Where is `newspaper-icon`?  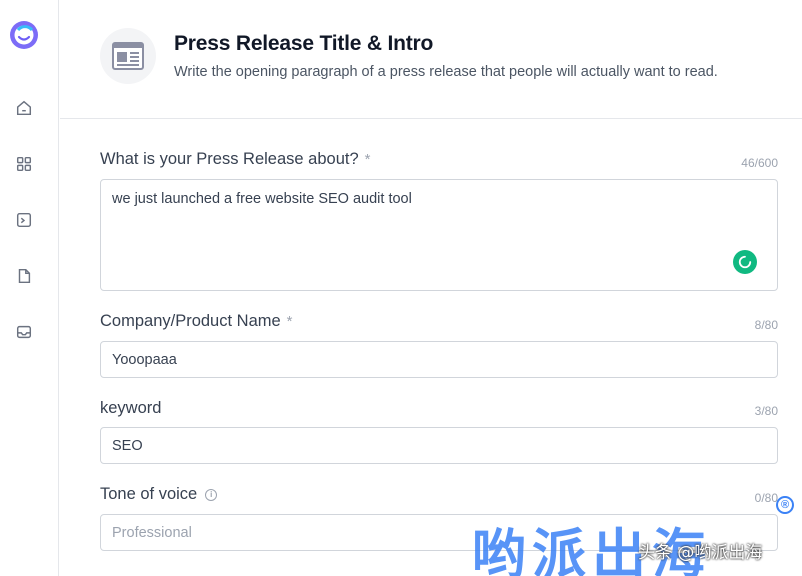
newspaper-icon is located at coordinates (128, 56).